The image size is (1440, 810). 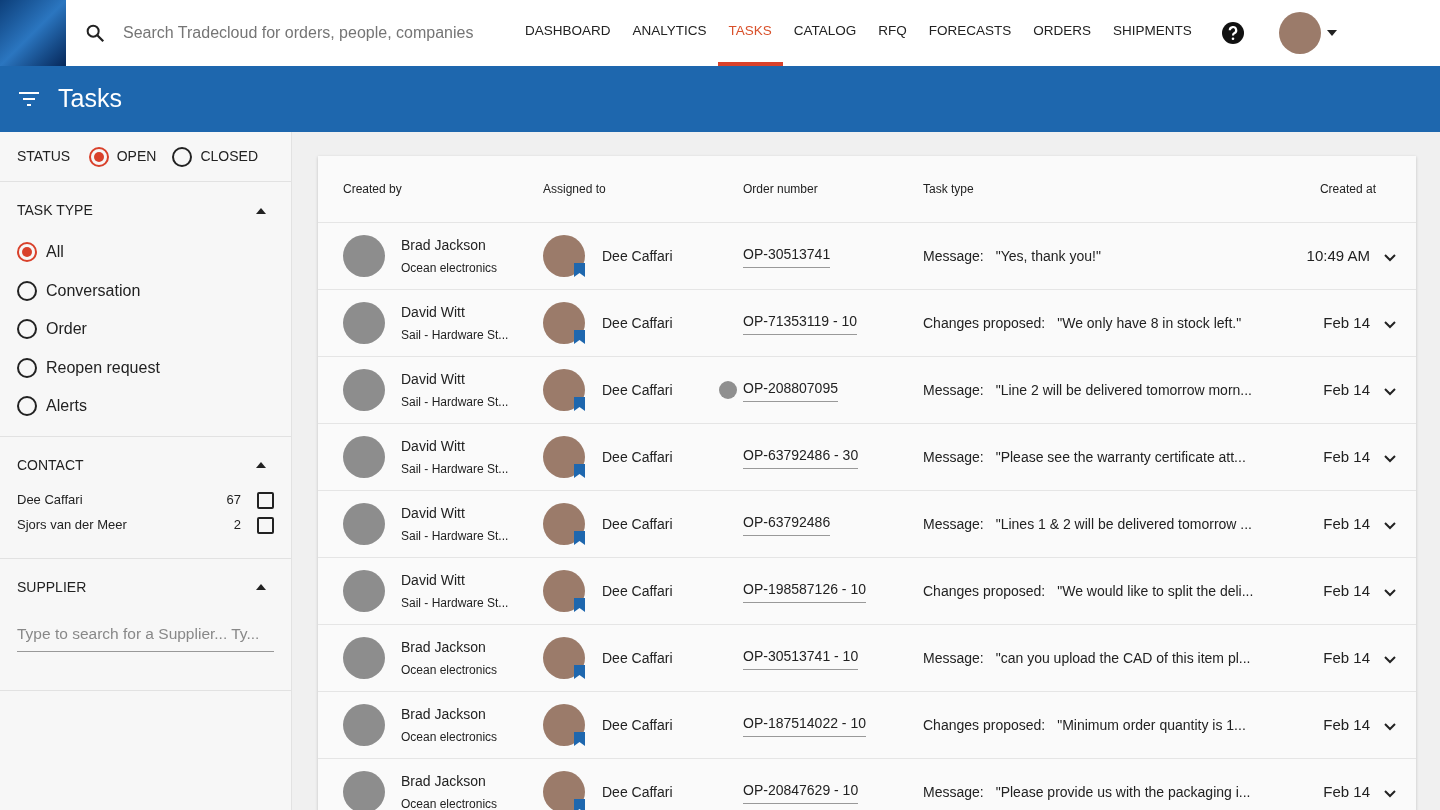 I want to click on nav-tab: RFQ, so click(x=892, y=33).